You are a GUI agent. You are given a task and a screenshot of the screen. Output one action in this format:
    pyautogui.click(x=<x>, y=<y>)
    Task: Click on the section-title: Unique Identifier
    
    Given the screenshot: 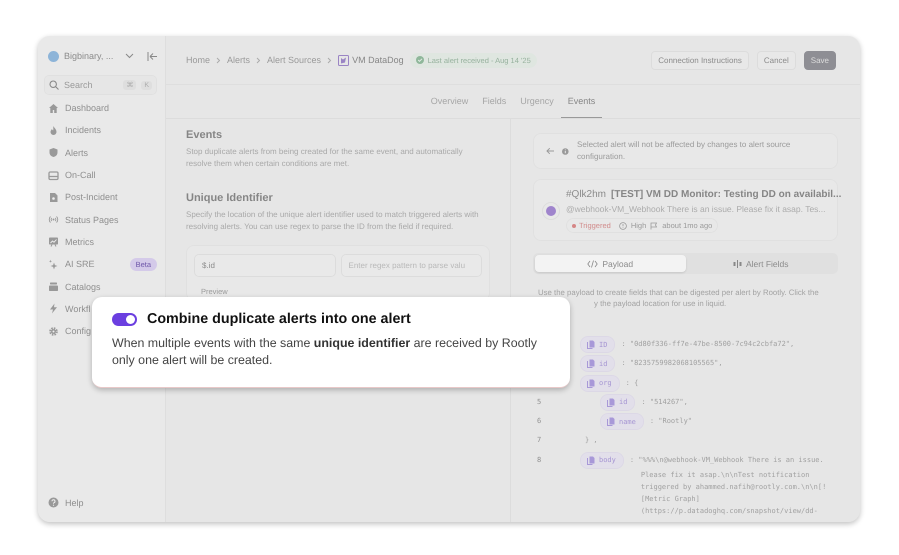 What is the action you would take?
    pyautogui.click(x=230, y=198)
    